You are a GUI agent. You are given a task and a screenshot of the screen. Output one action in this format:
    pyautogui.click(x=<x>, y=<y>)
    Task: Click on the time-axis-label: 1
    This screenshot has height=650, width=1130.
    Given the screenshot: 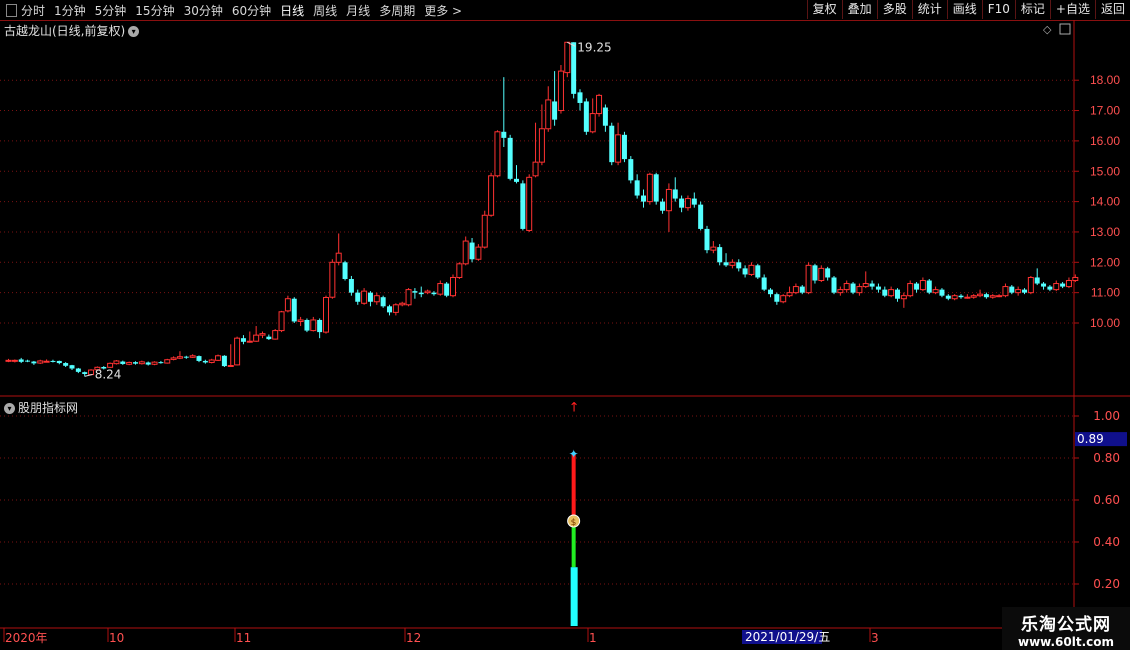 What is the action you would take?
    pyautogui.click(x=593, y=638)
    